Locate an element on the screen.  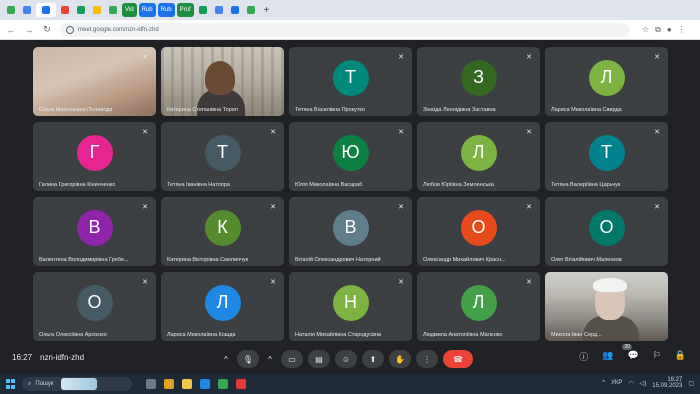
raise-hand-button: ✋ is located at coordinates (400, 359).